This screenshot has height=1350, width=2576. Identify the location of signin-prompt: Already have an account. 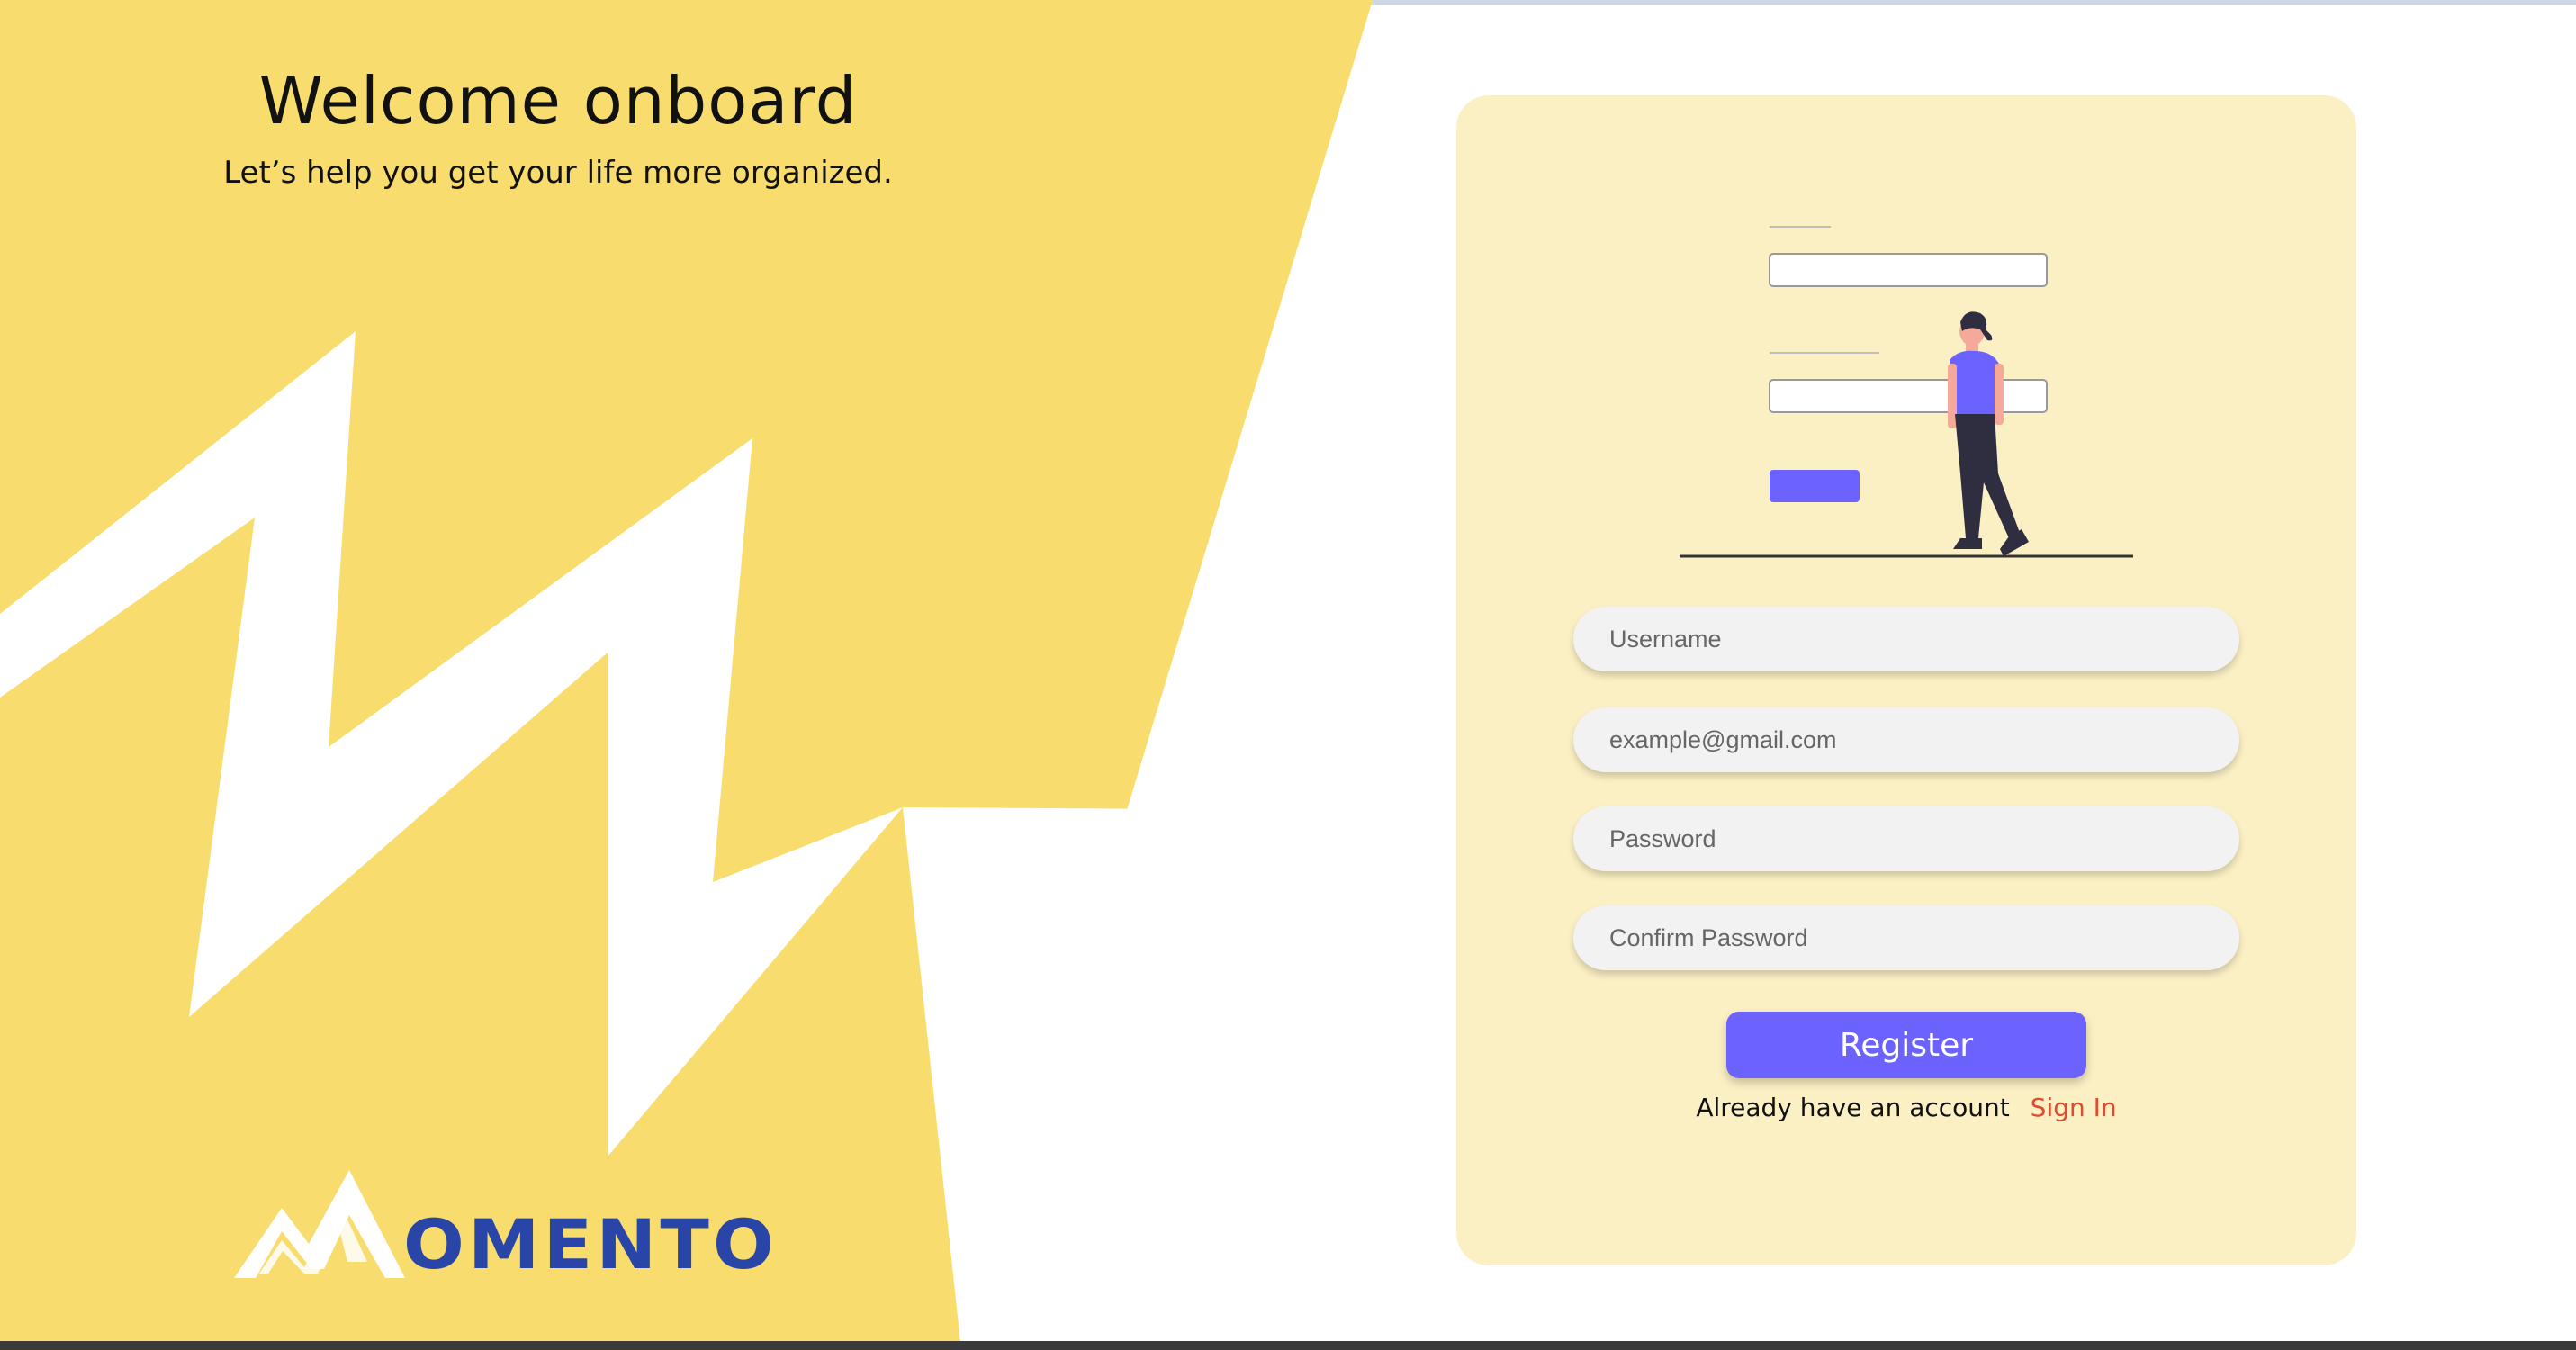
(1853, 1108).